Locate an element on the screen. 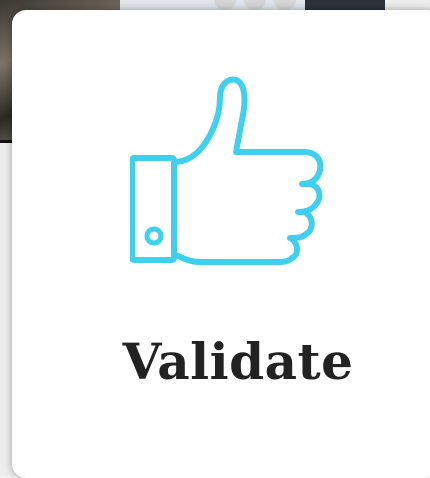 The width and height of the screenshot is (430, 478). thumbs-up-hand is located at coordinates (247, 170).